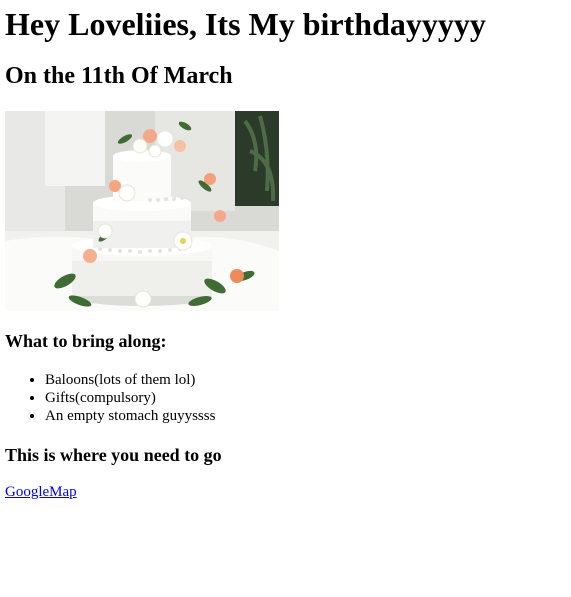 Image resolution: width=571 pixels, height=597 pixels. I want to click on list-item: Gifts(compulsory), so click(130, 398).